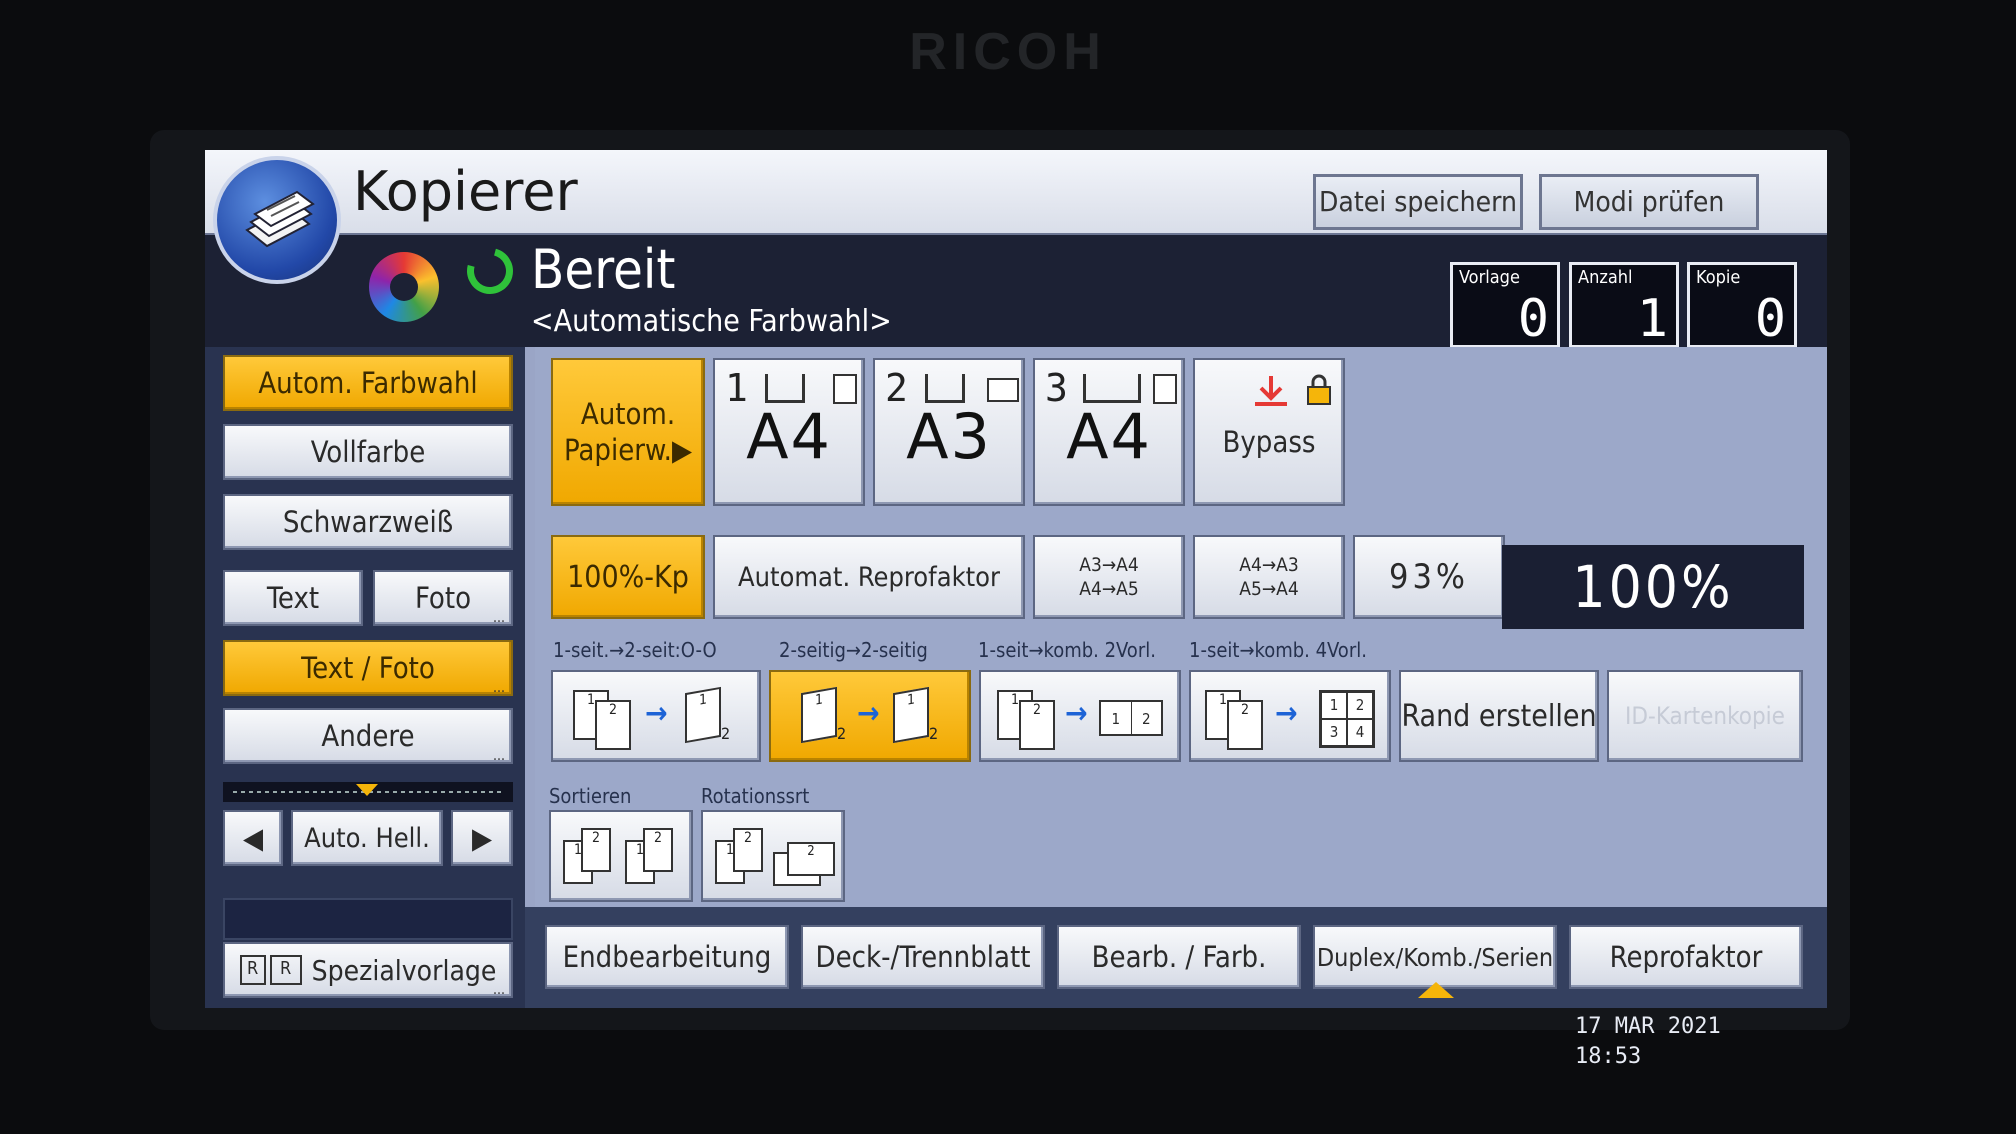 The image size is (2016, 1134). Describe the element at coordinates (1653, 587) in the screenshot. I see `current-ratio-display: 100%` at that location.